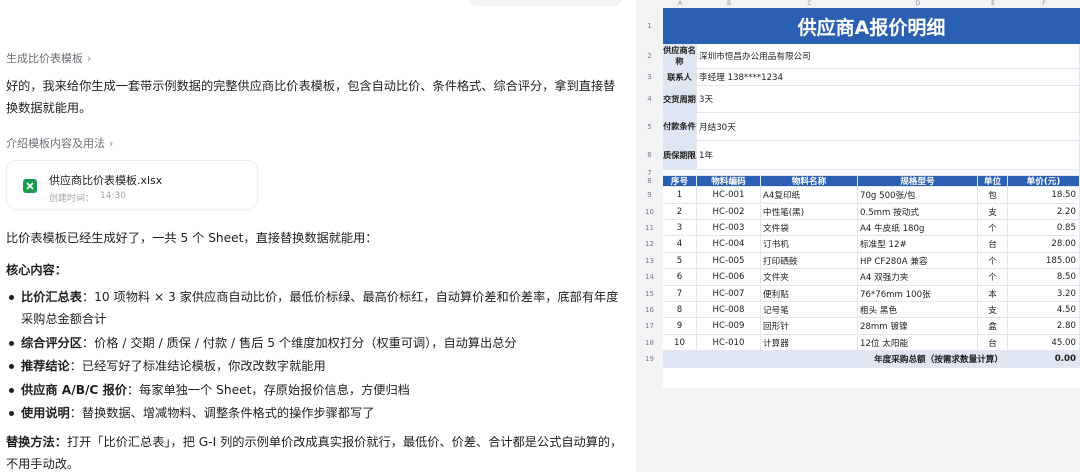 The height and width of the screenshot is (472, 1080). What do you see at coordinates (1044, 310) in the screenshot?
I see `table-cell: 4.50` at bounding box center [1044, 310].